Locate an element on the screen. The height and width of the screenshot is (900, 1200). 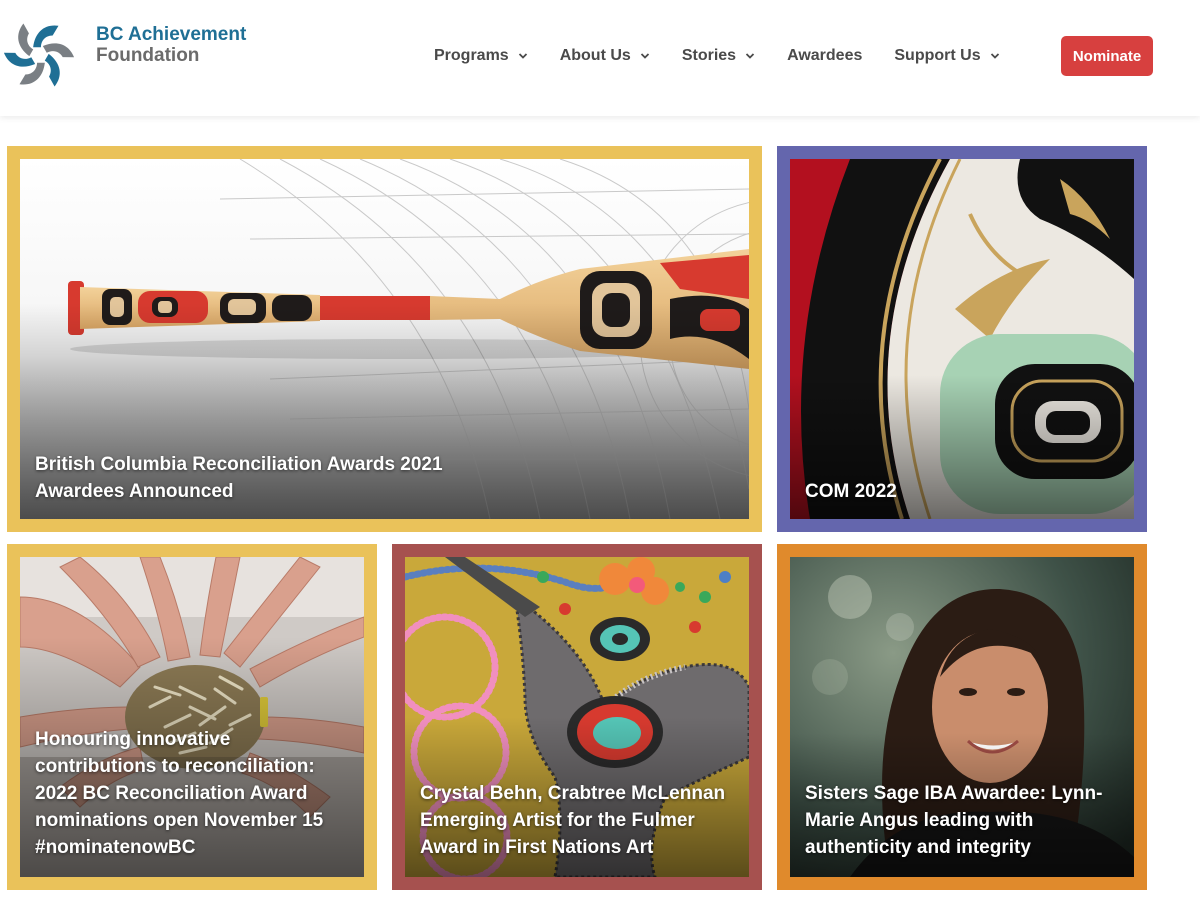
nav-item-stories: Stories is located at coordinates (718, 56).